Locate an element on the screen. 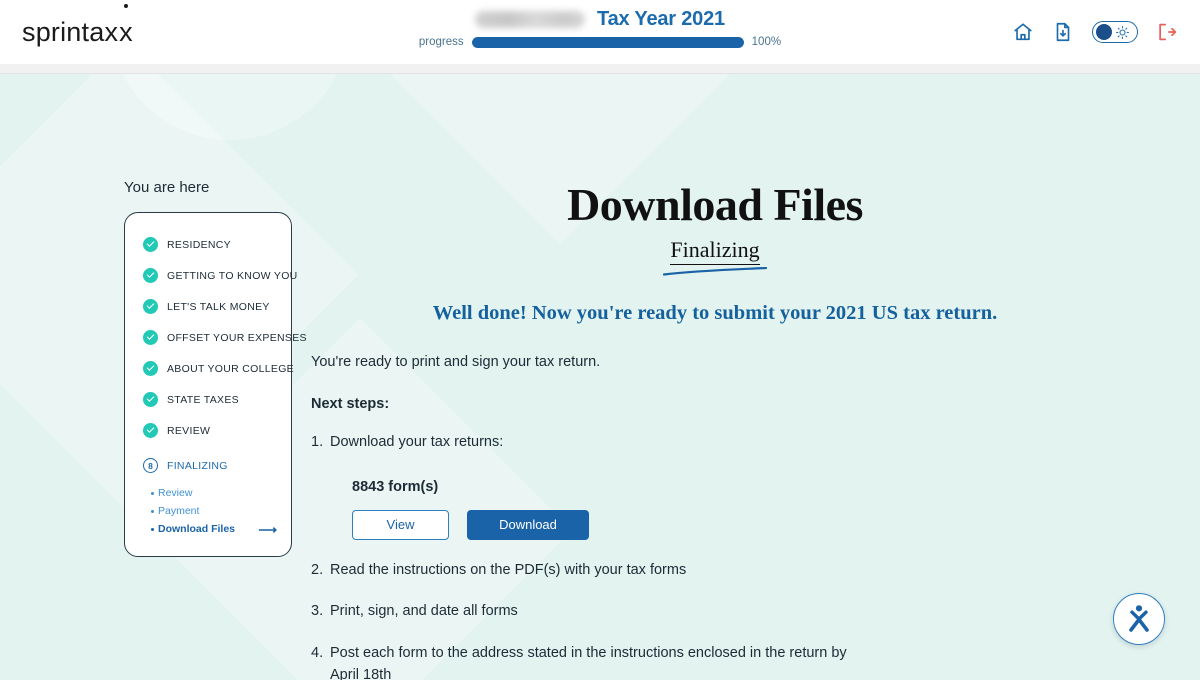  download-button: Download is located at coordinates (528, 524).